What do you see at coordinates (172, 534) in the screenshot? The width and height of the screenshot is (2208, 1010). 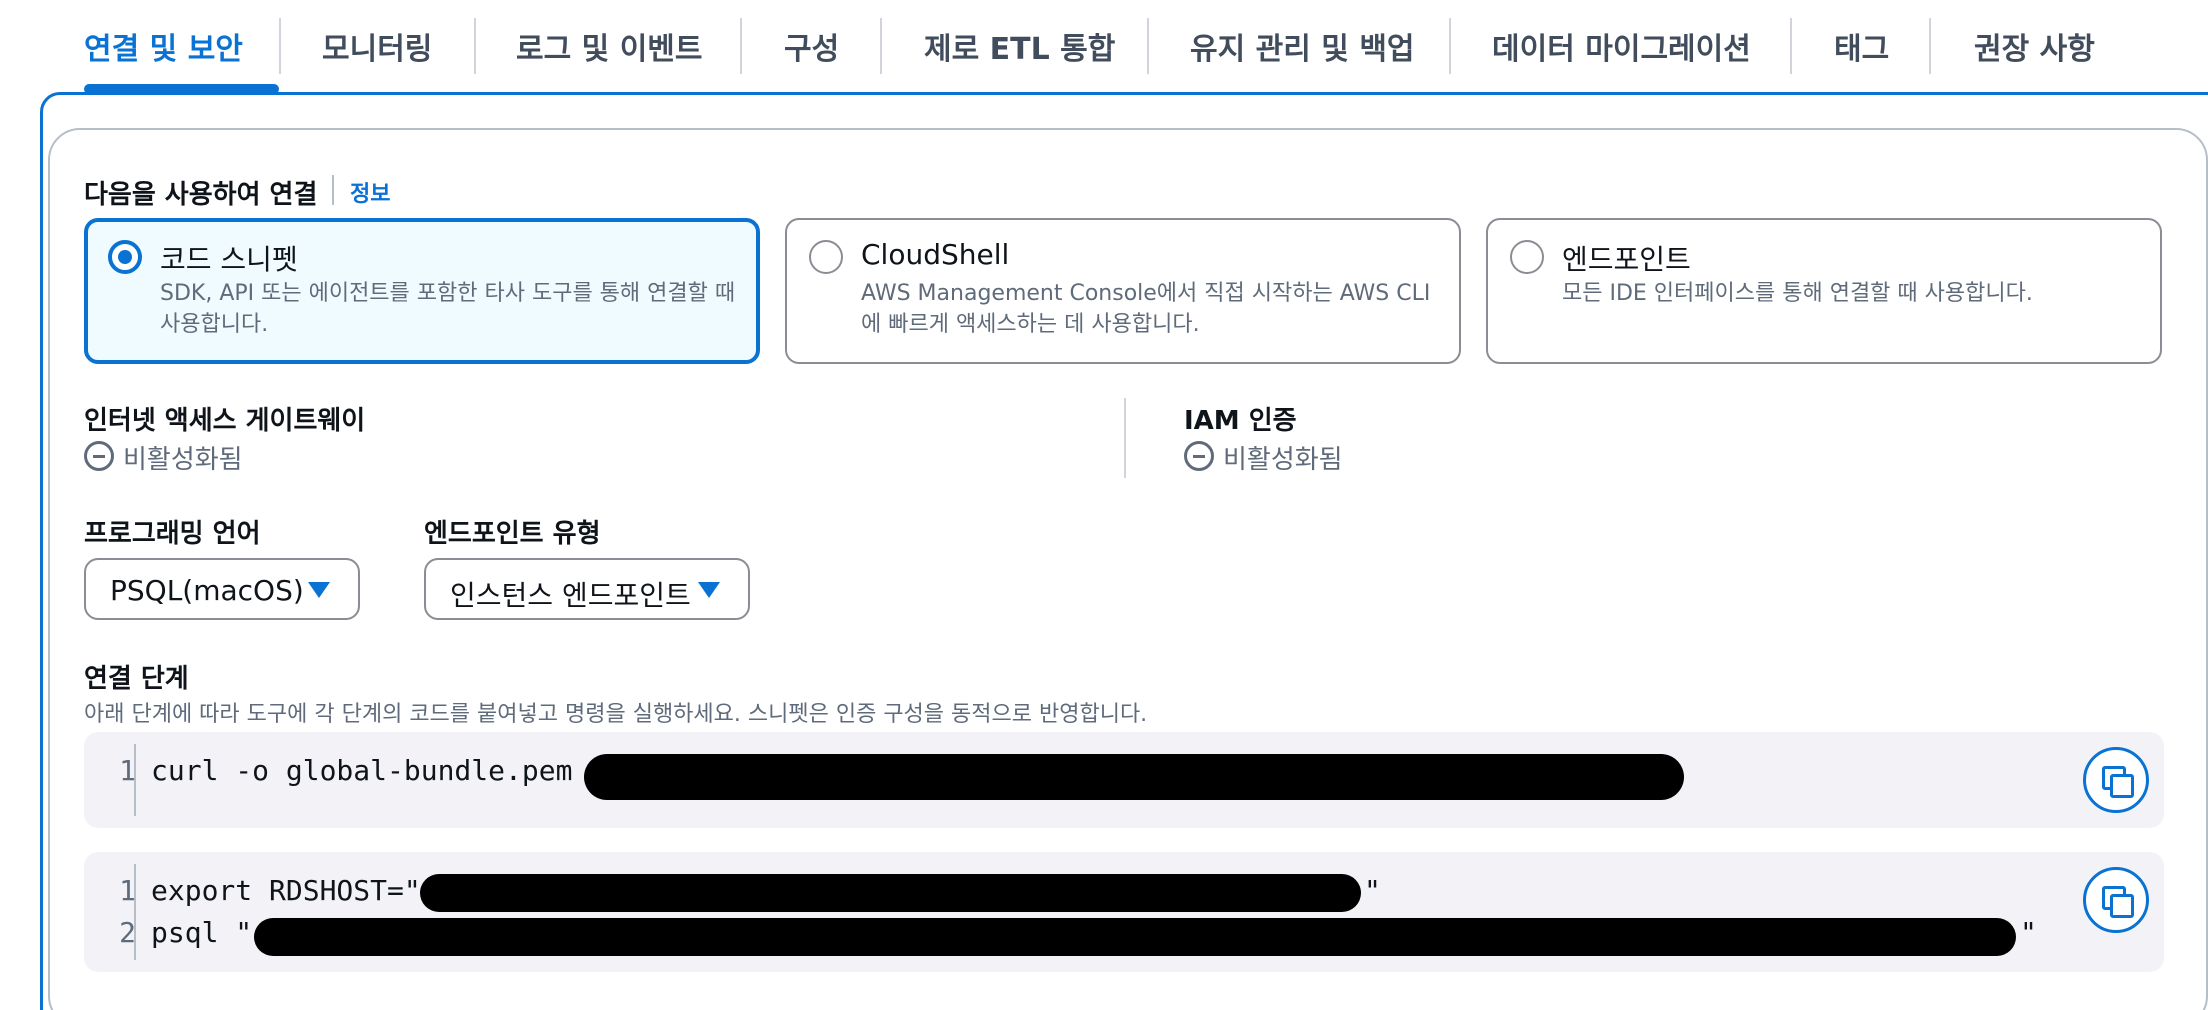 I see `programming-language-label: 프로그래밍 언어` at bounding box center [172, 534].